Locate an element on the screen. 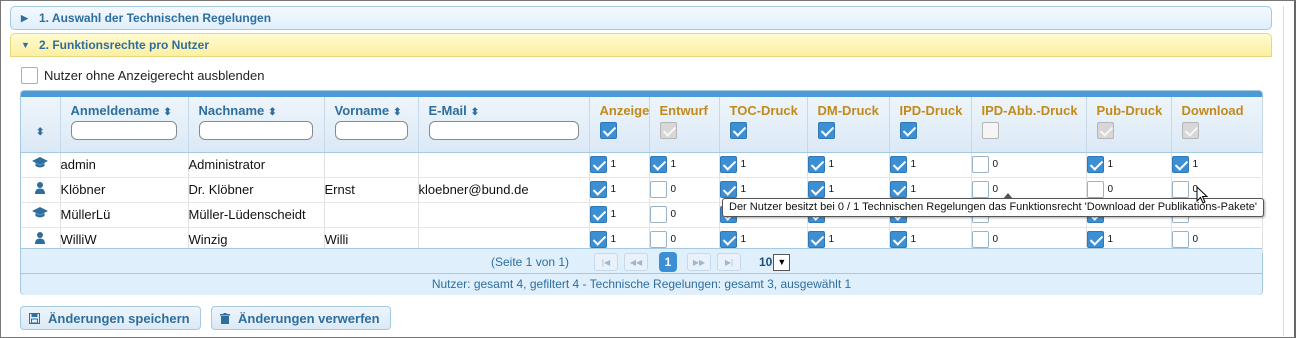 The width and height of the screenshot is (1296, 338). right-cell-draft: 1 is located at coordinates (684, 165).